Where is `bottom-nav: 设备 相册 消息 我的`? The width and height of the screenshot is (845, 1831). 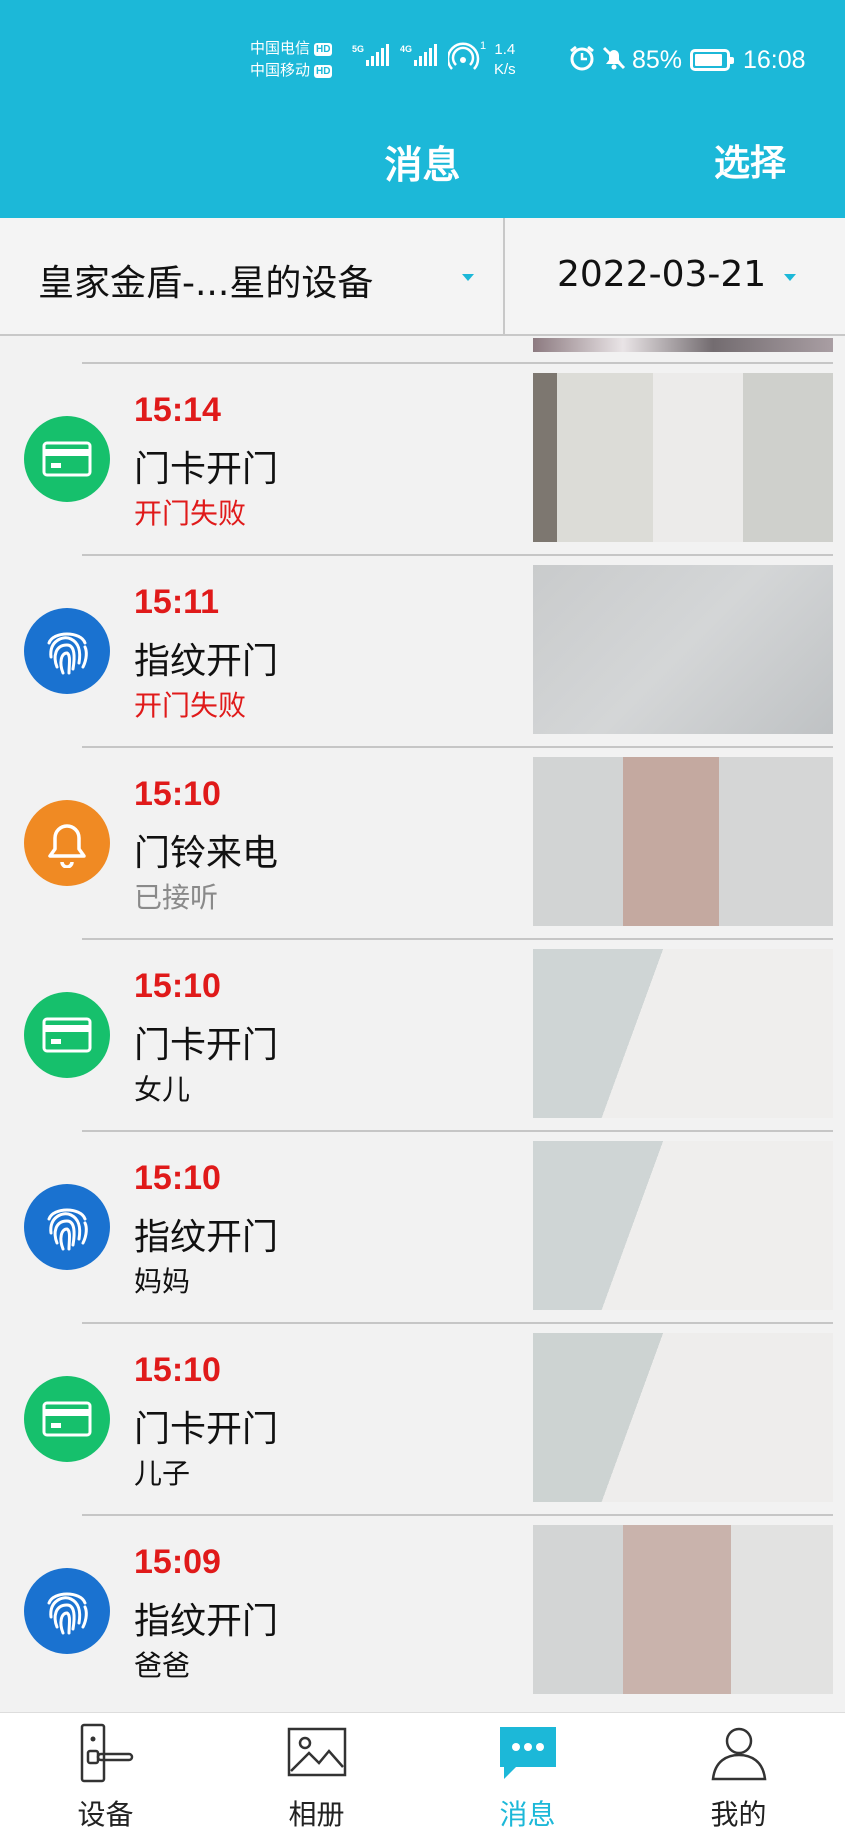
bottom-nav: 设备 相册 消息 我的 is located at coordinates (422, 1771).